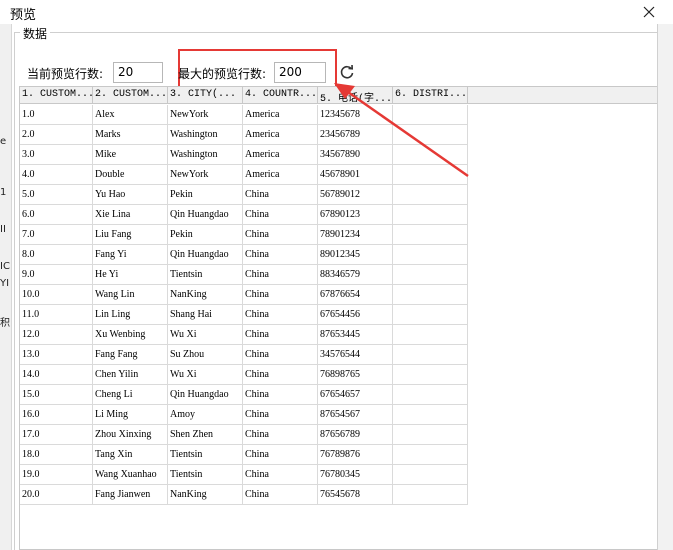 This screenshot has height=550, width=673. Describe the element at coordinates (205, 355) in the screenshot. I see `table-cell: Su Zhou` at that location.